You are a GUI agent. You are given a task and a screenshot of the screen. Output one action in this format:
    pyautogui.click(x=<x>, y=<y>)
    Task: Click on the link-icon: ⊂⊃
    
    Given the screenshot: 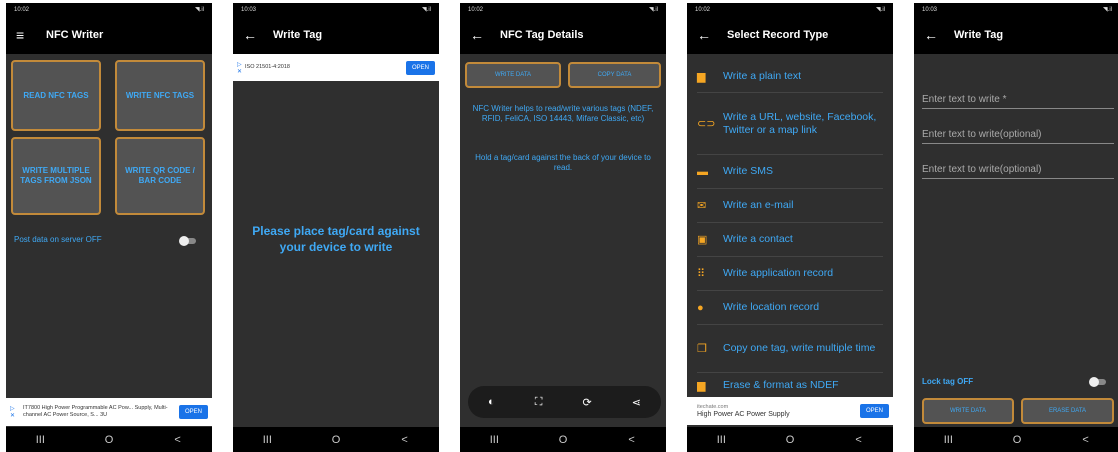 What is the action you would take?
    pyautogui.click(x=706, y=124)
    